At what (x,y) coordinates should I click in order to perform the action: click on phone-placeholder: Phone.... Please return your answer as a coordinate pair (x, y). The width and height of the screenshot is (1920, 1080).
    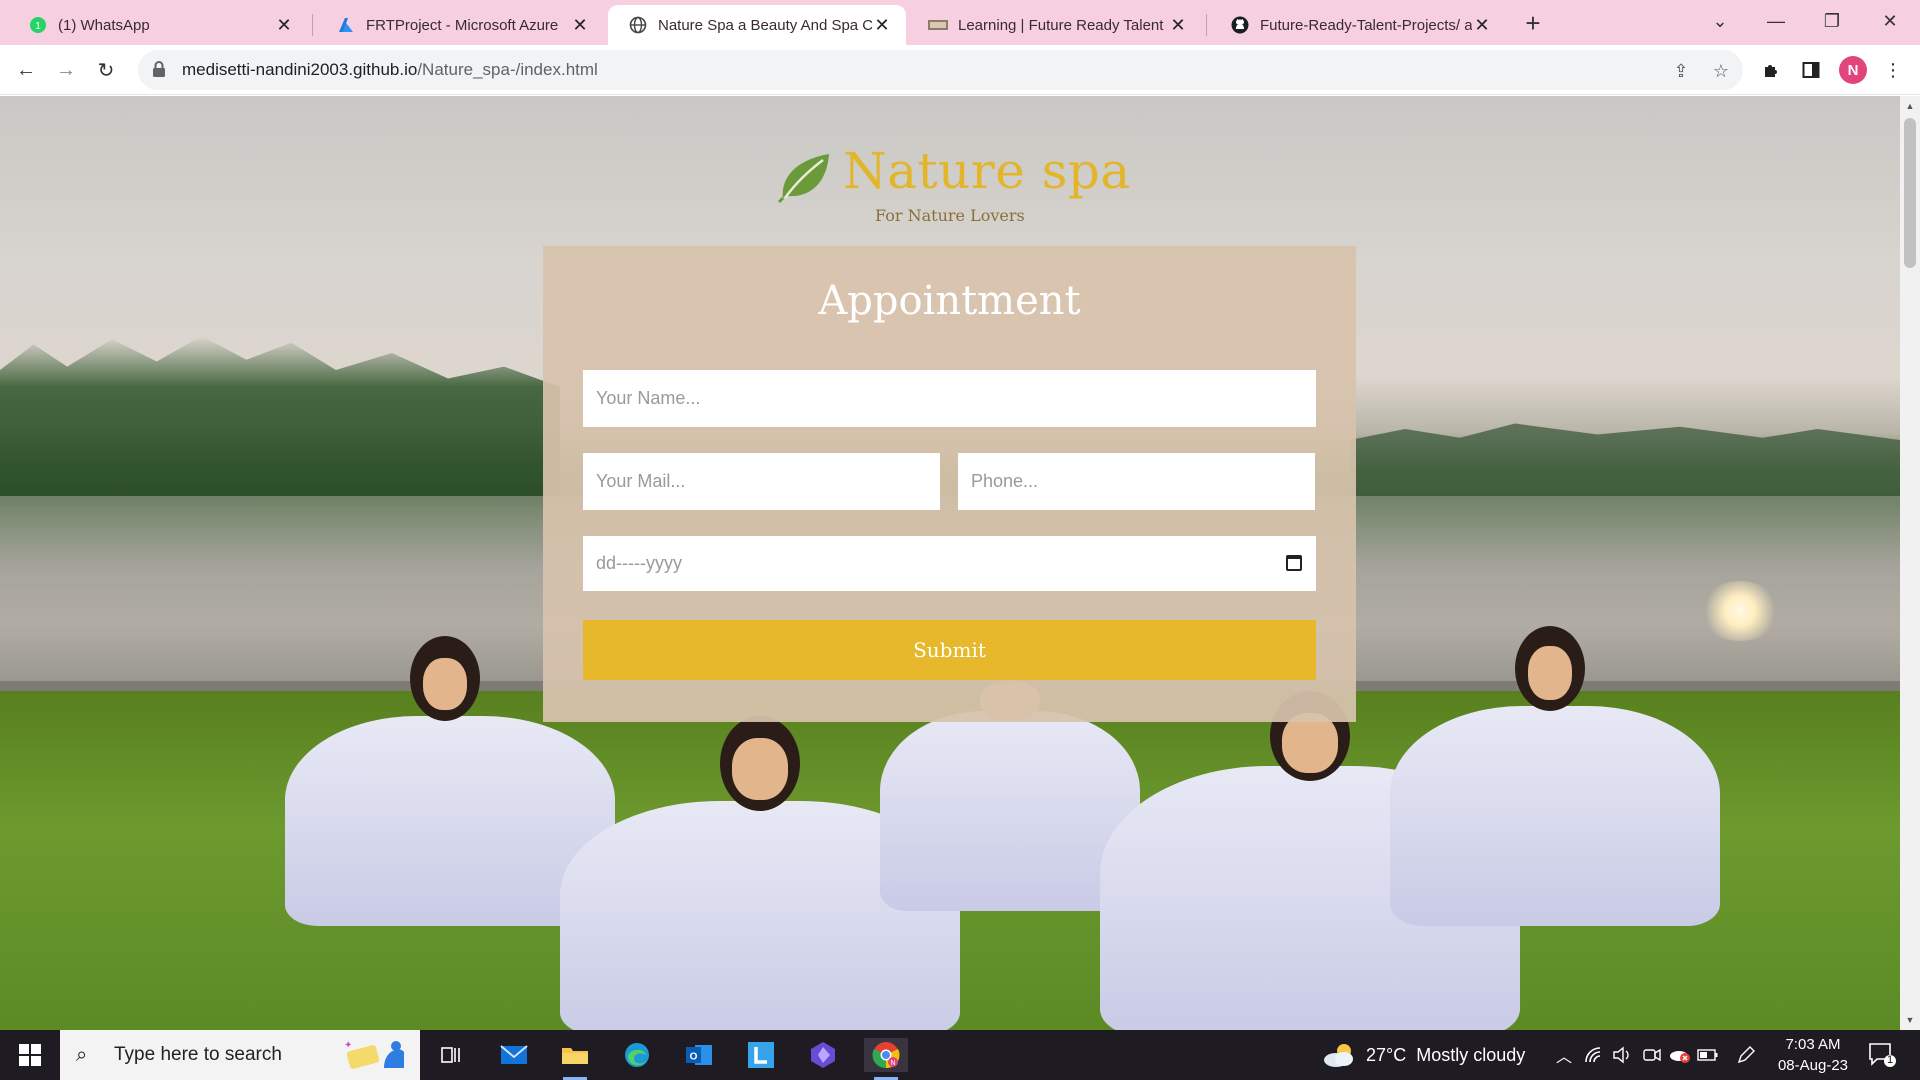
    Looking at the image, I should click on (1005, 481).